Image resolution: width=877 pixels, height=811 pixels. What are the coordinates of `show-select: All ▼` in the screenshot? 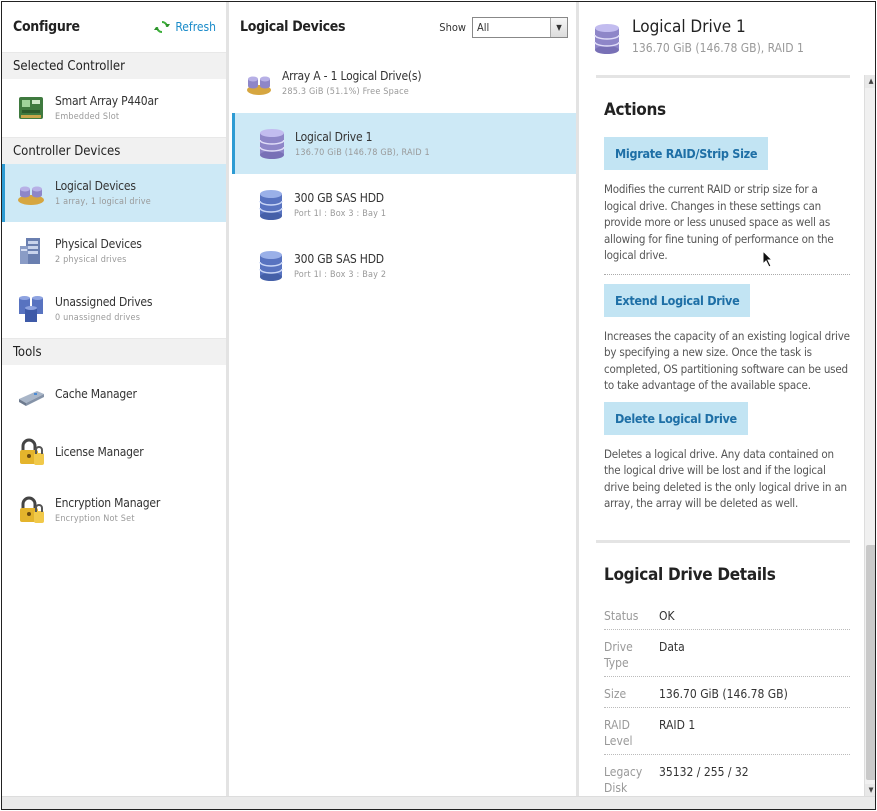 It's located at (520, 27).